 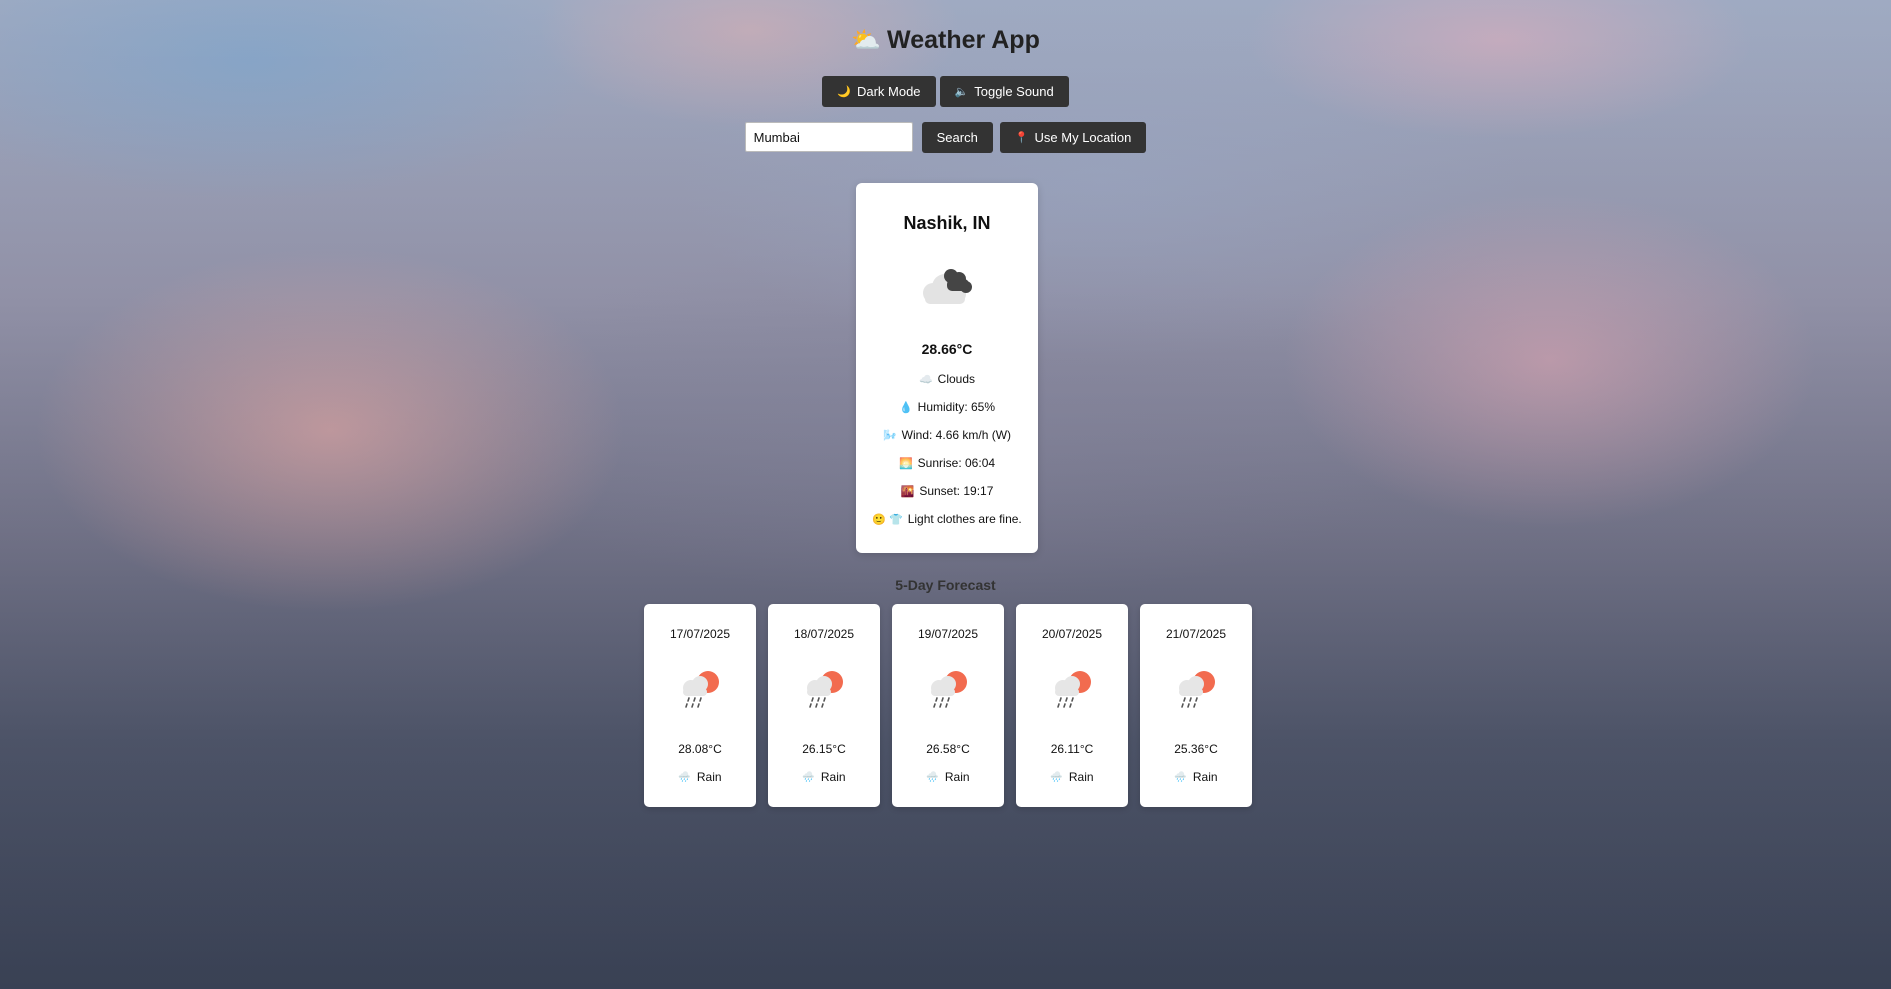 I want to click on use-my-location-button: 📍 Use My Location, so click(x=1073, y=137).